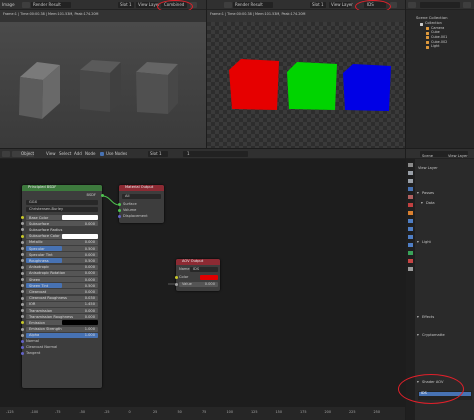  I want to click on bsdf-input-row: Alpha 1.000, so click(59, 335).